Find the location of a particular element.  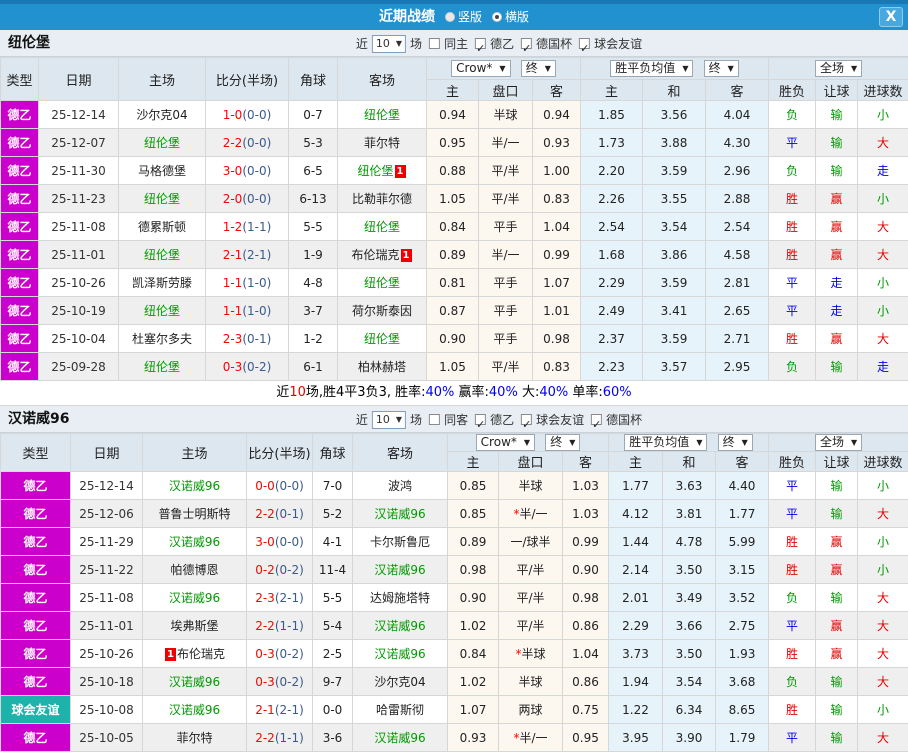

halftime-score: (0-2) is located at coordinates (289, 569).